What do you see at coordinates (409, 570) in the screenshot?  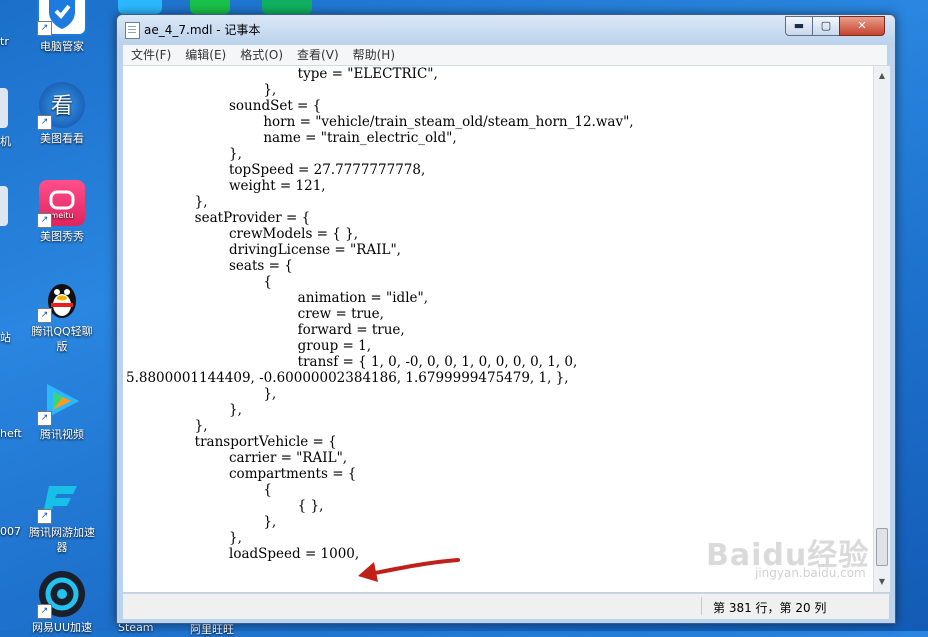 I see `annotation-arrow-icon` at bounding box center [409, 570].